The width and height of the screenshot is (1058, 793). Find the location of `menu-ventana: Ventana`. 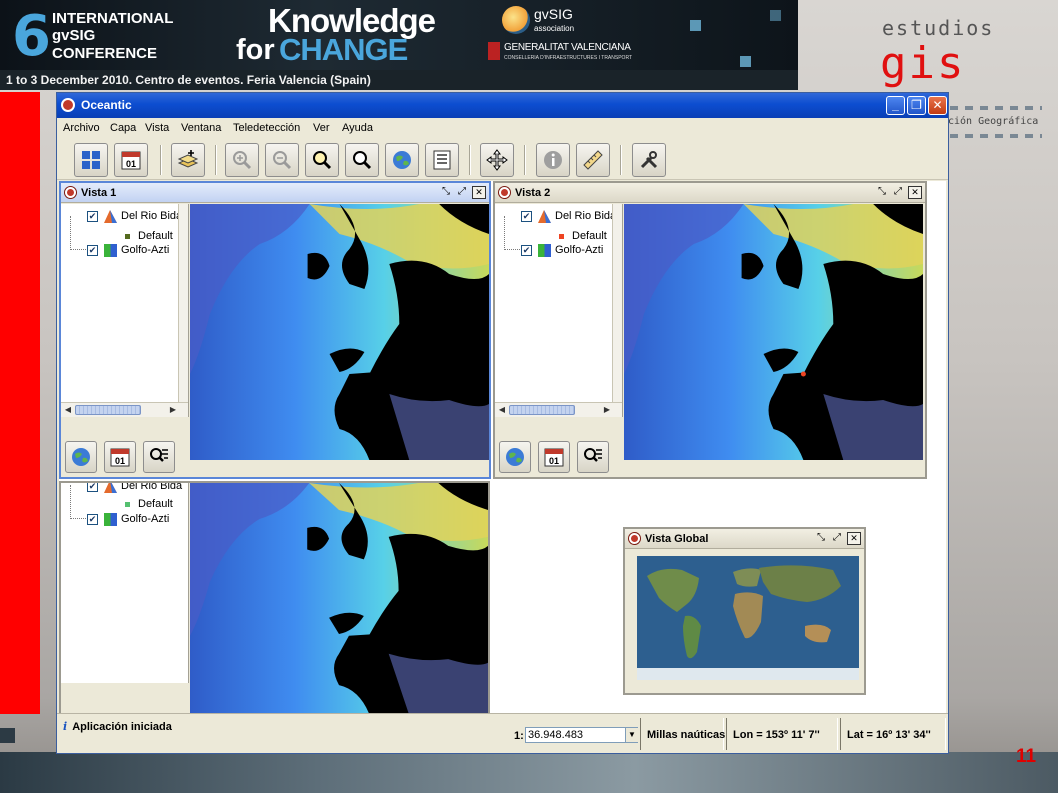

menu-ventana: Ventana is located at coordinates (201, 128).